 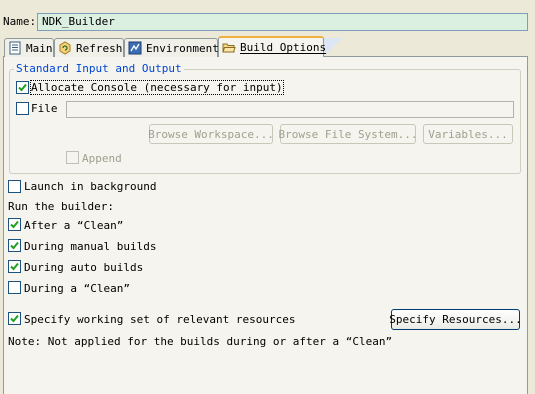 What do you see at coordinates (61, 206) in the screenshot?
I see `run-builder-heading: Run the builder:` at bounding box center [61, 206].